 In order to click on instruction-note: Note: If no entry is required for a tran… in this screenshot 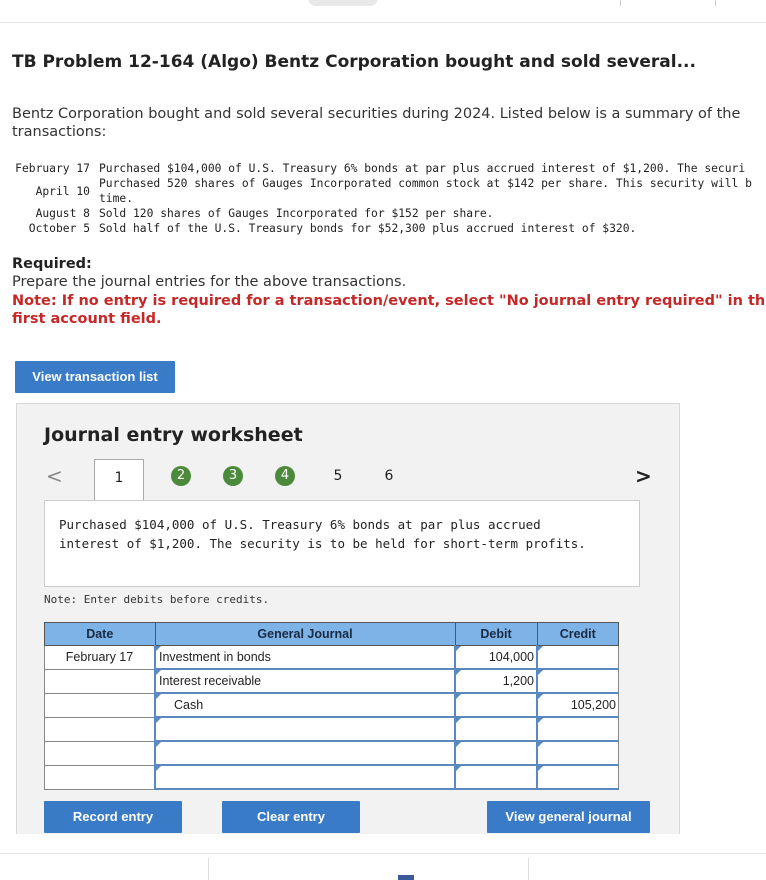, I will do `click(389, 310)`.